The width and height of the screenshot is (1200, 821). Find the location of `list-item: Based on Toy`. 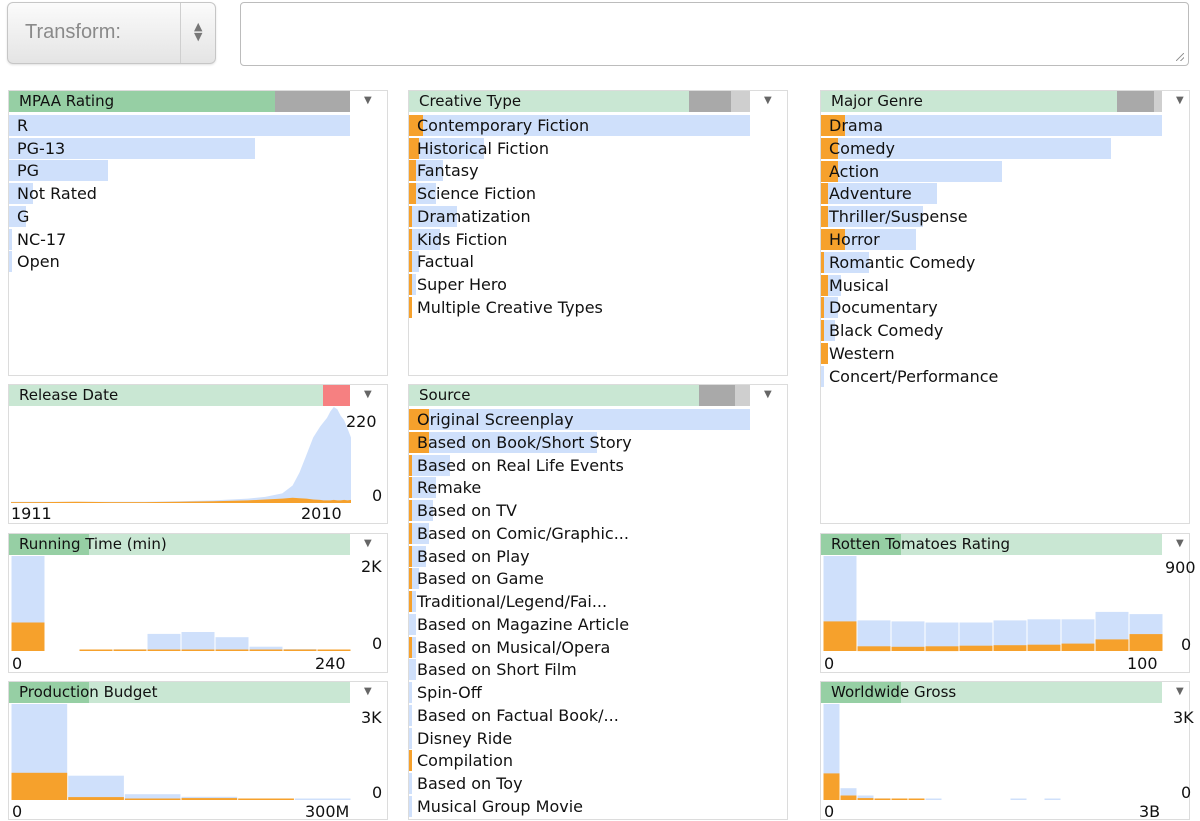

list-item: Based on Toy is located at coordinates (579, 784).